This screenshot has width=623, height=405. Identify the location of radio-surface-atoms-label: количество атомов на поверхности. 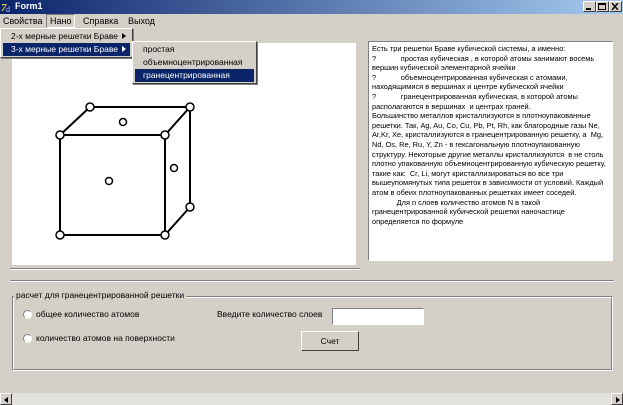
(105, 338).